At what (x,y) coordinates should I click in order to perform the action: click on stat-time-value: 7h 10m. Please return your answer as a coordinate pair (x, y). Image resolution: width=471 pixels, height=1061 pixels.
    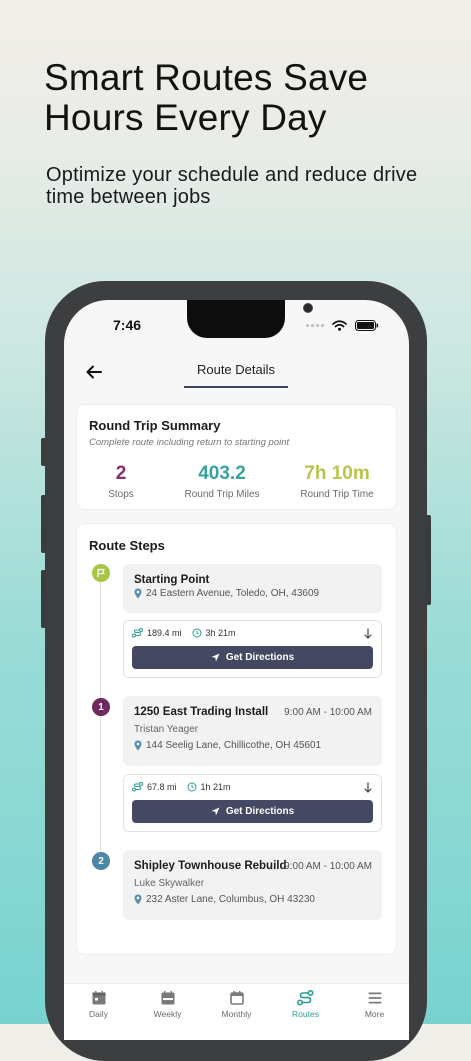
    Looking at the image, I should click on (337, 473).